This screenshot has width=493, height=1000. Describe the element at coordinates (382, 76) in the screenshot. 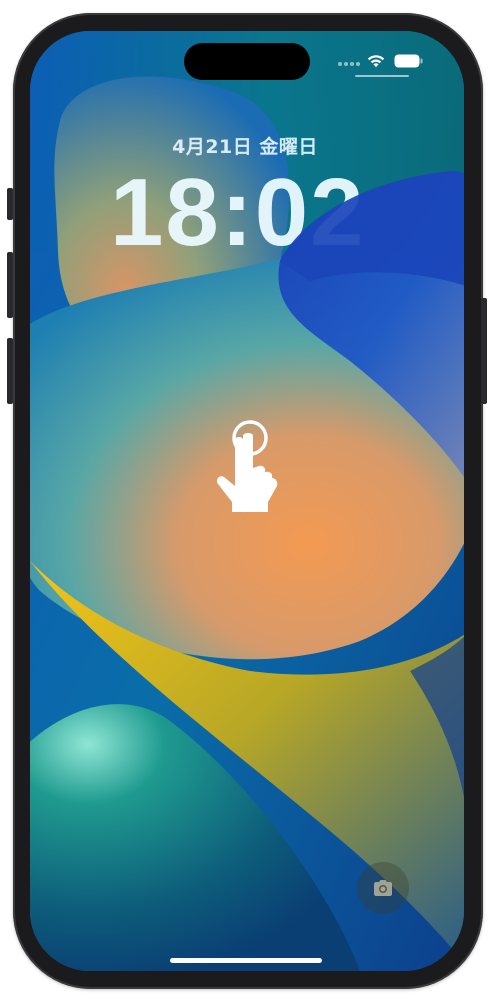

I see `status-indicator-bar` at that location.